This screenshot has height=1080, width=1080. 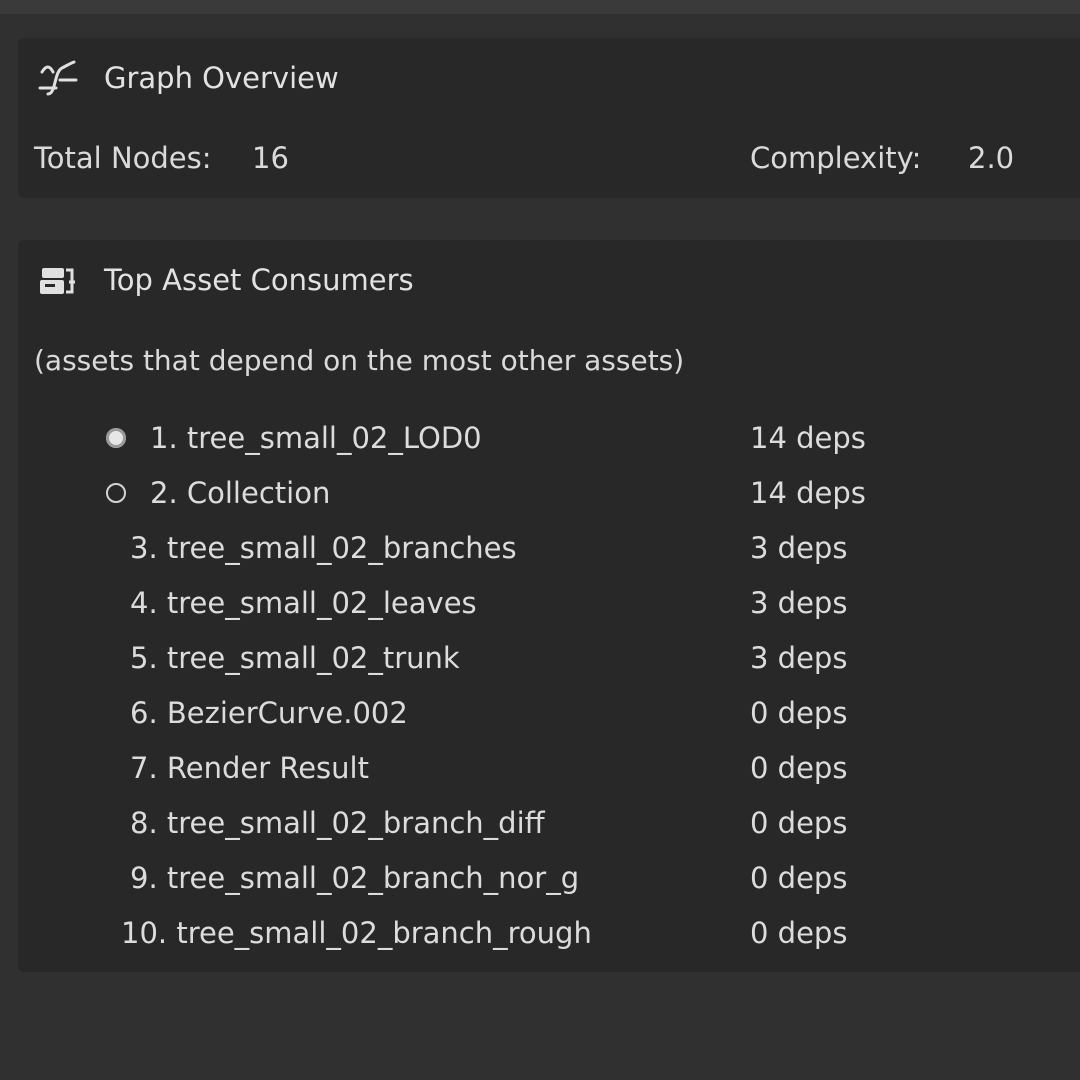 What do you see at coordinates (540, 7) in the screenshot?
I see `top-bar` at bounding box center [540, 7].